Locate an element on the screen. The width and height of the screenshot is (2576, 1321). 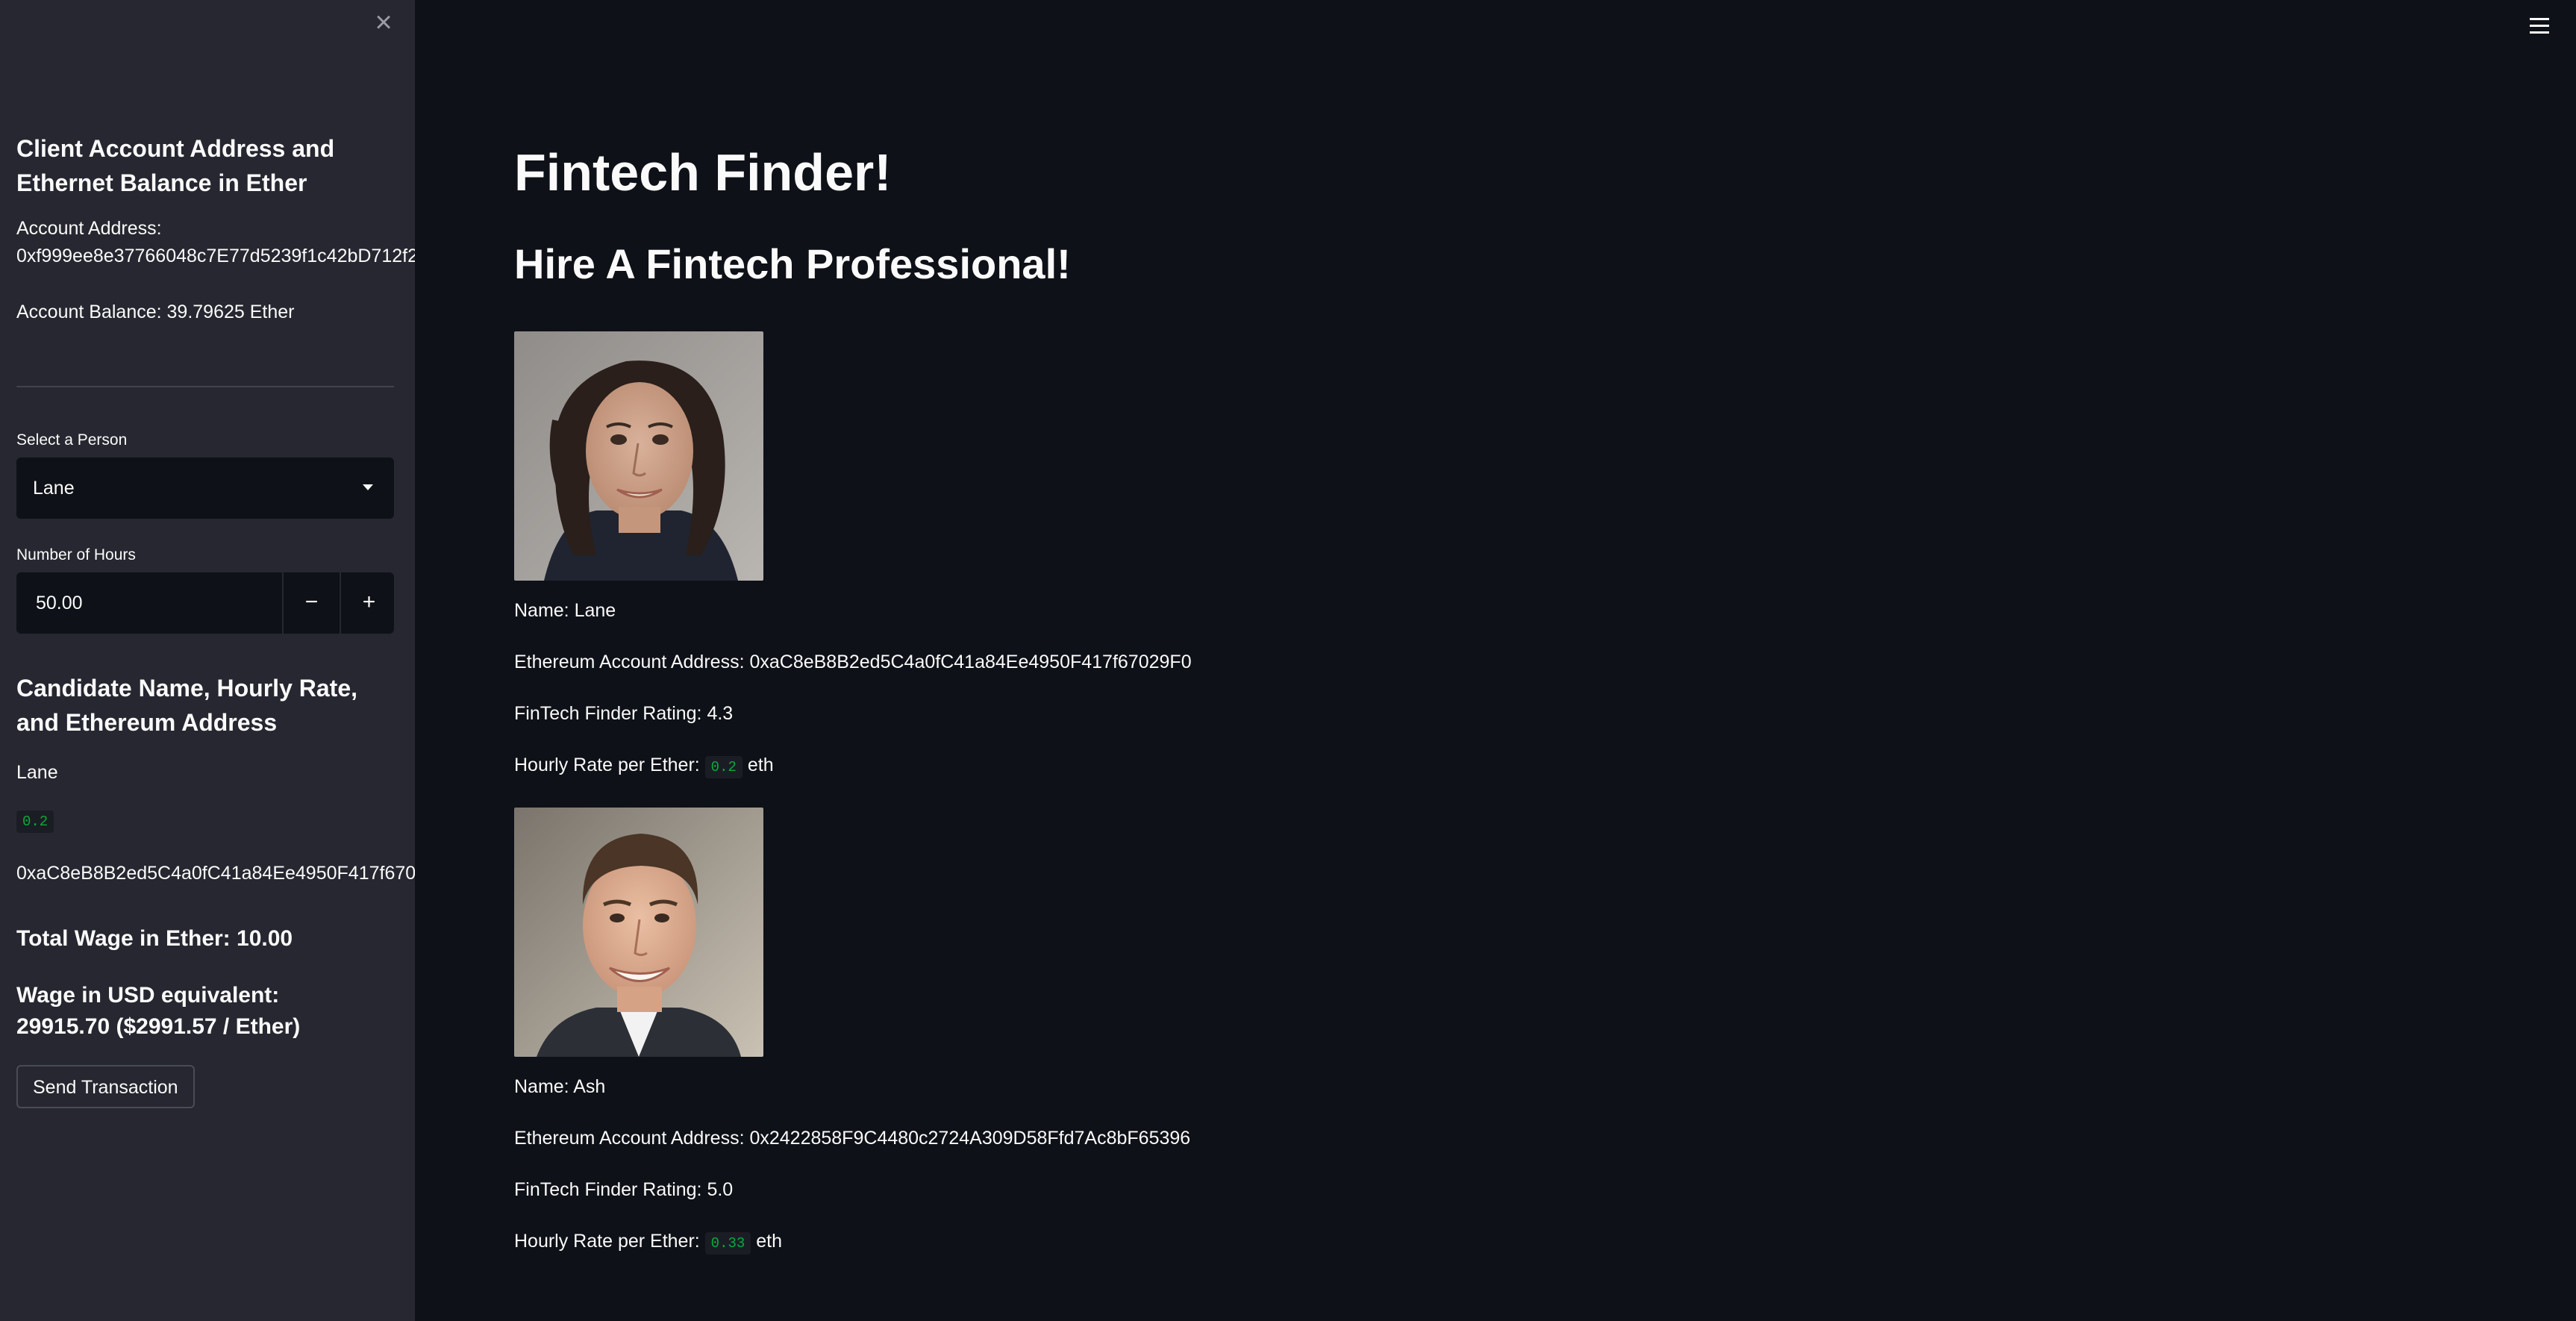
page-subtitle: Hire A Fintech Professional! is located at coordinates (792, 263).